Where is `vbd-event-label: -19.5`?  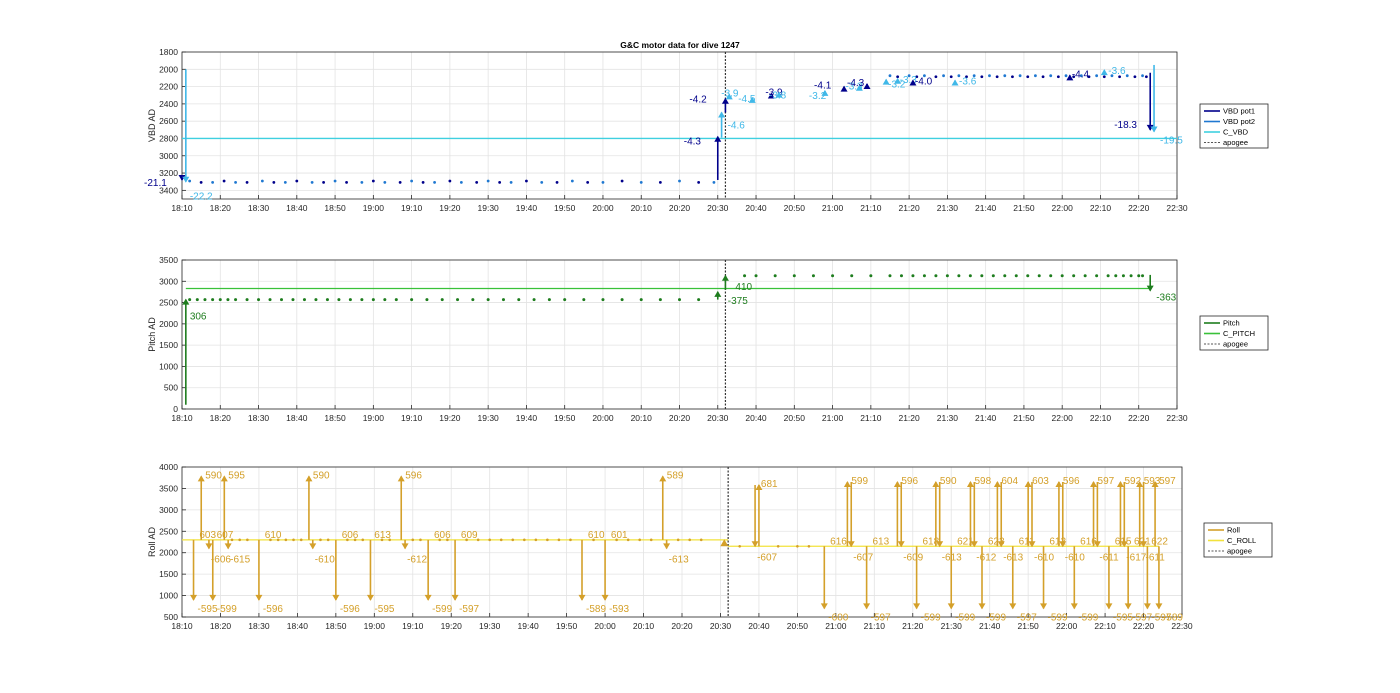
vbd-event-label: -19.5 is located at coordinates (1171, 141).